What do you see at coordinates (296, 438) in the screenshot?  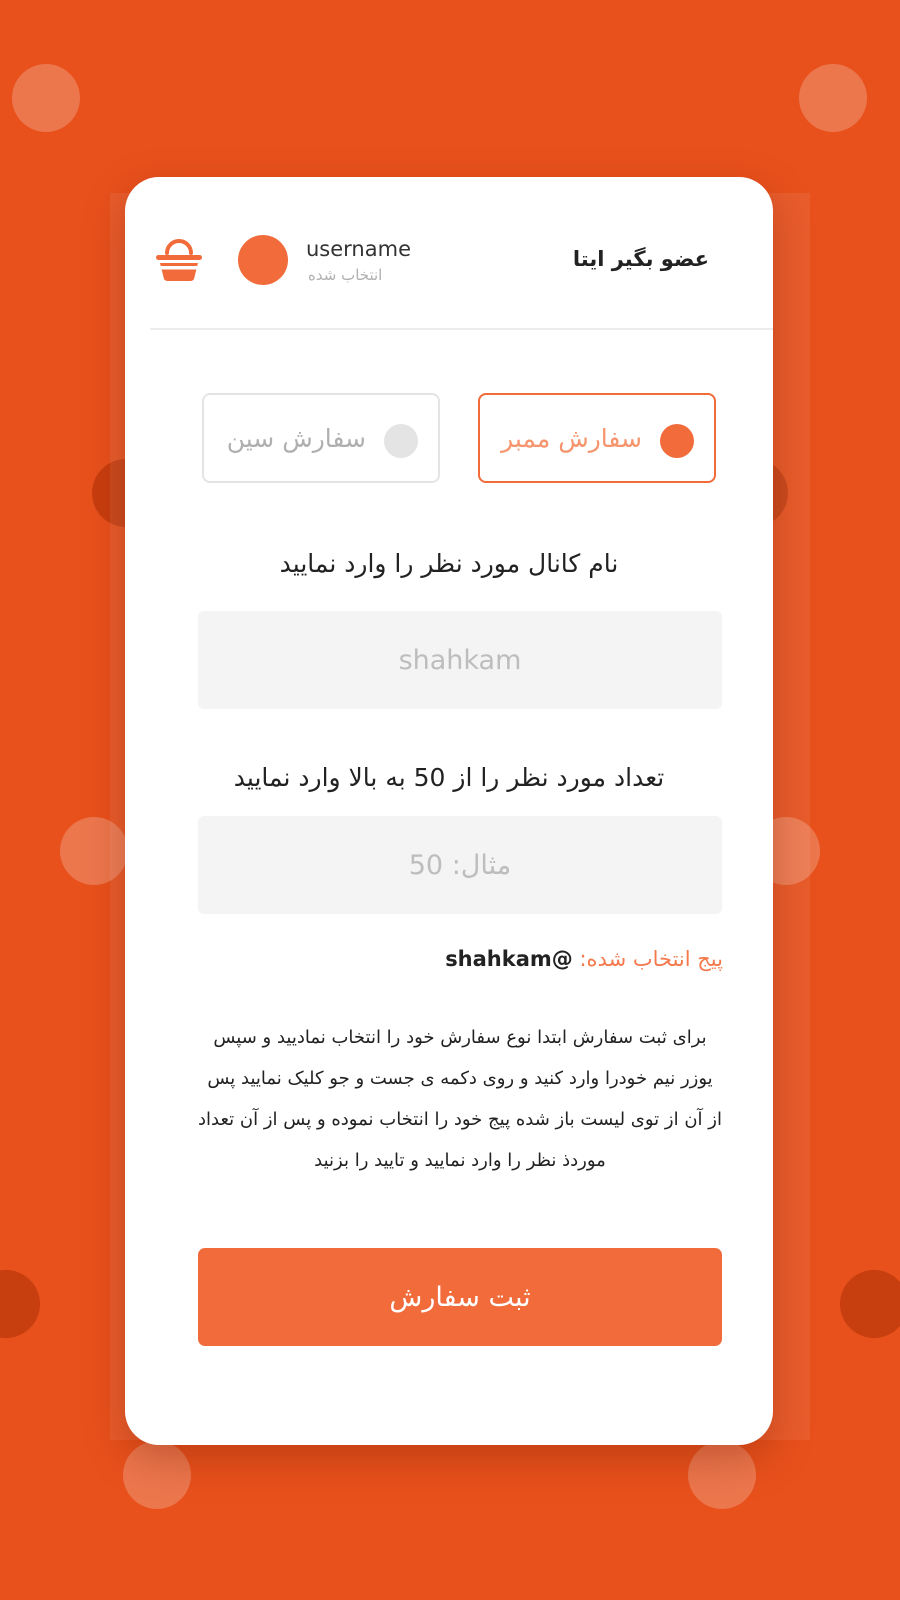 I see `view-order-label: سفارش سین` at bounding box center [296, 438].